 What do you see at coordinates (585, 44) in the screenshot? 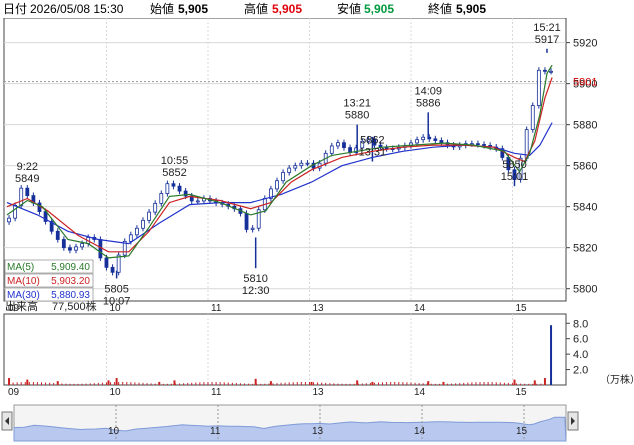
I see `price-tick-label: 5920` at bounding box center [585, 44].